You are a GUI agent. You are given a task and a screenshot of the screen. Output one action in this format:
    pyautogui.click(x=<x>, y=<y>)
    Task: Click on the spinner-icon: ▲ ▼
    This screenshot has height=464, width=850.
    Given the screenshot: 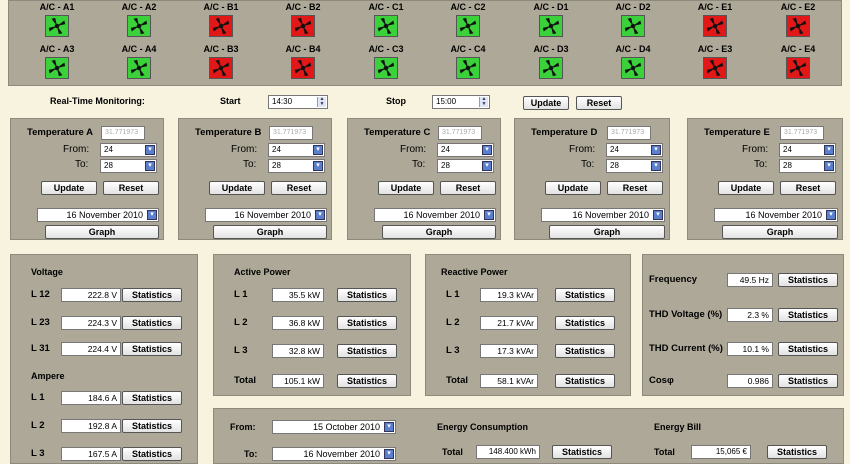 What is the action you would take?
    pyautogui.click(x=483, y=102)
    